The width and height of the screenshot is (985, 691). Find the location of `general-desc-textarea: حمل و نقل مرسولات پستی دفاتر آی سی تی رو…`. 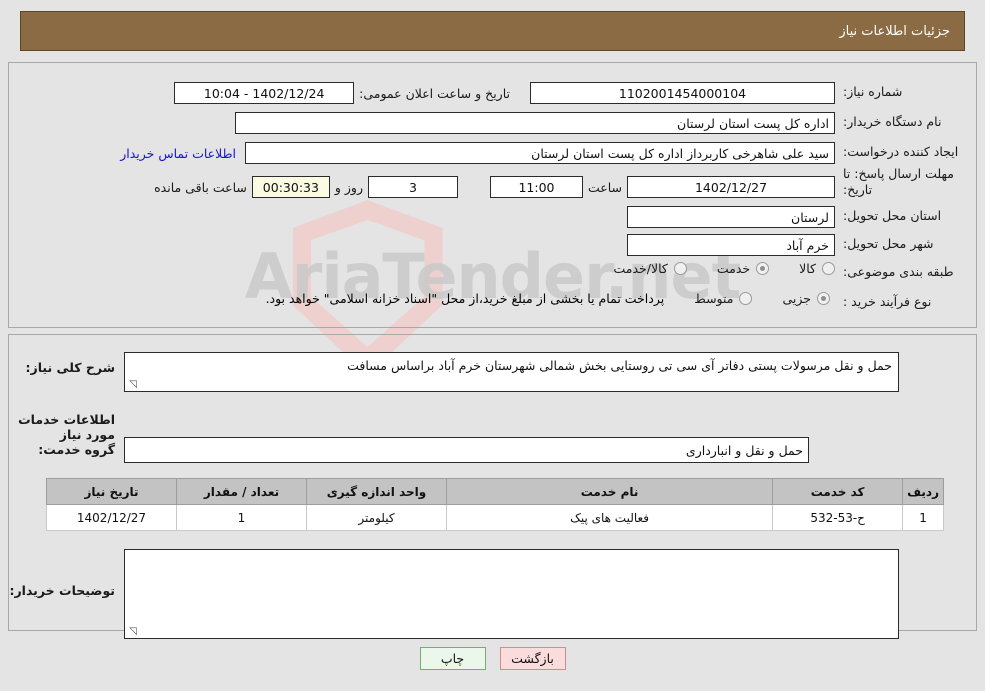

general-desc-textarea: حمل و نقل مرسولات پستی دفاتر آی سی تی رو… is located at coordinates (511, 372).